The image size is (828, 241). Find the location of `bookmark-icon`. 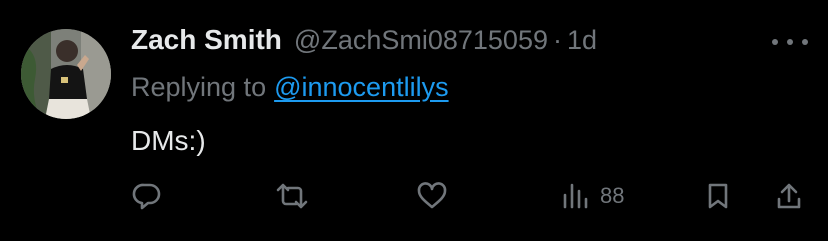

bookmark-icon is located at coordinates (718, 196).